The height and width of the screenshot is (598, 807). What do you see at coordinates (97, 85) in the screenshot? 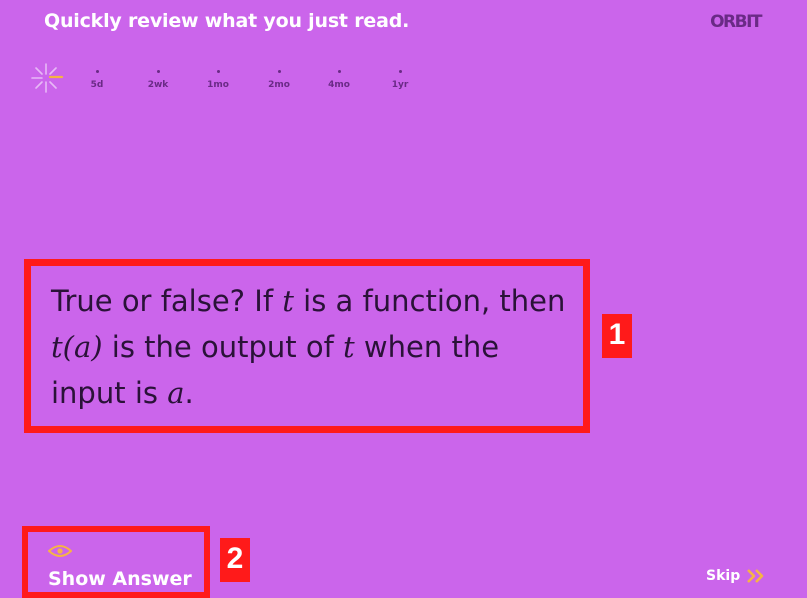
I see `tick-label: 5d` at bounding box center [97, 85].